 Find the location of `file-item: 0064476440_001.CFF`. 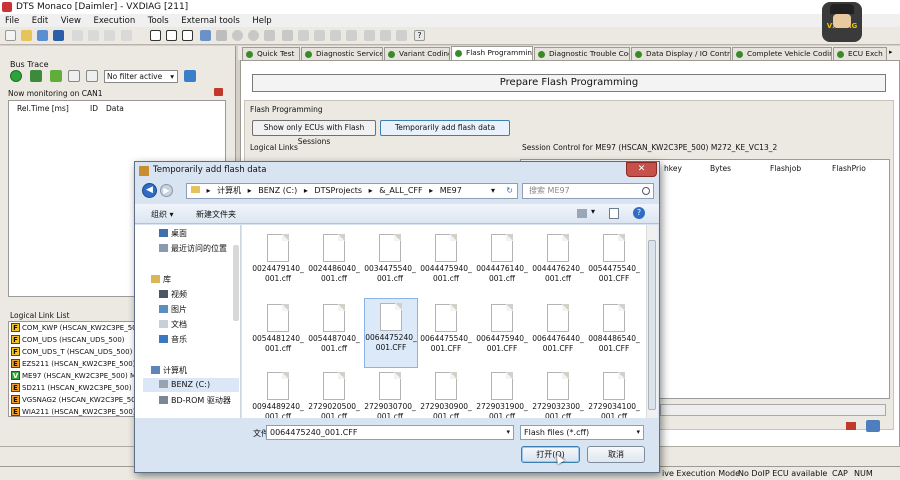

file-item: 0064476440_001.CFF is located at coordinates (558, 335).